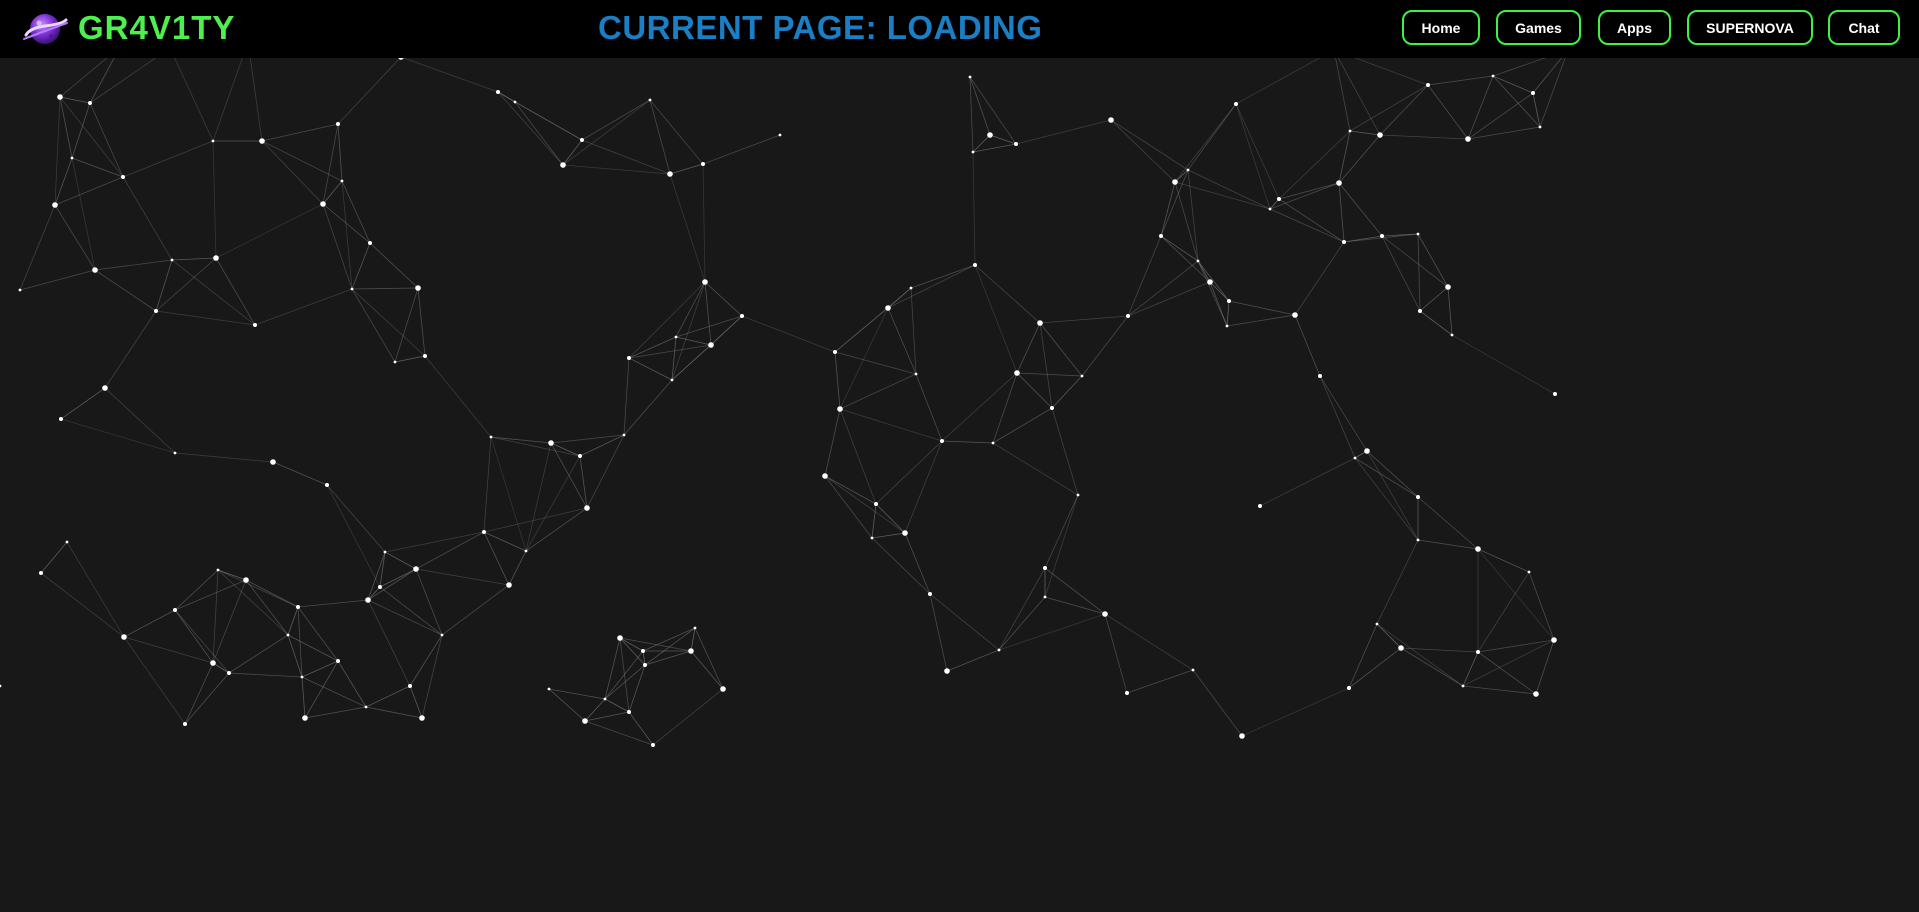 This screenshot has width=1919, height=912. What do you see at coordinates (820, 27) in the screenshot?
I see `current-page-title: CURRENT PAGE: LOADING` at bounding box center [820, 27].